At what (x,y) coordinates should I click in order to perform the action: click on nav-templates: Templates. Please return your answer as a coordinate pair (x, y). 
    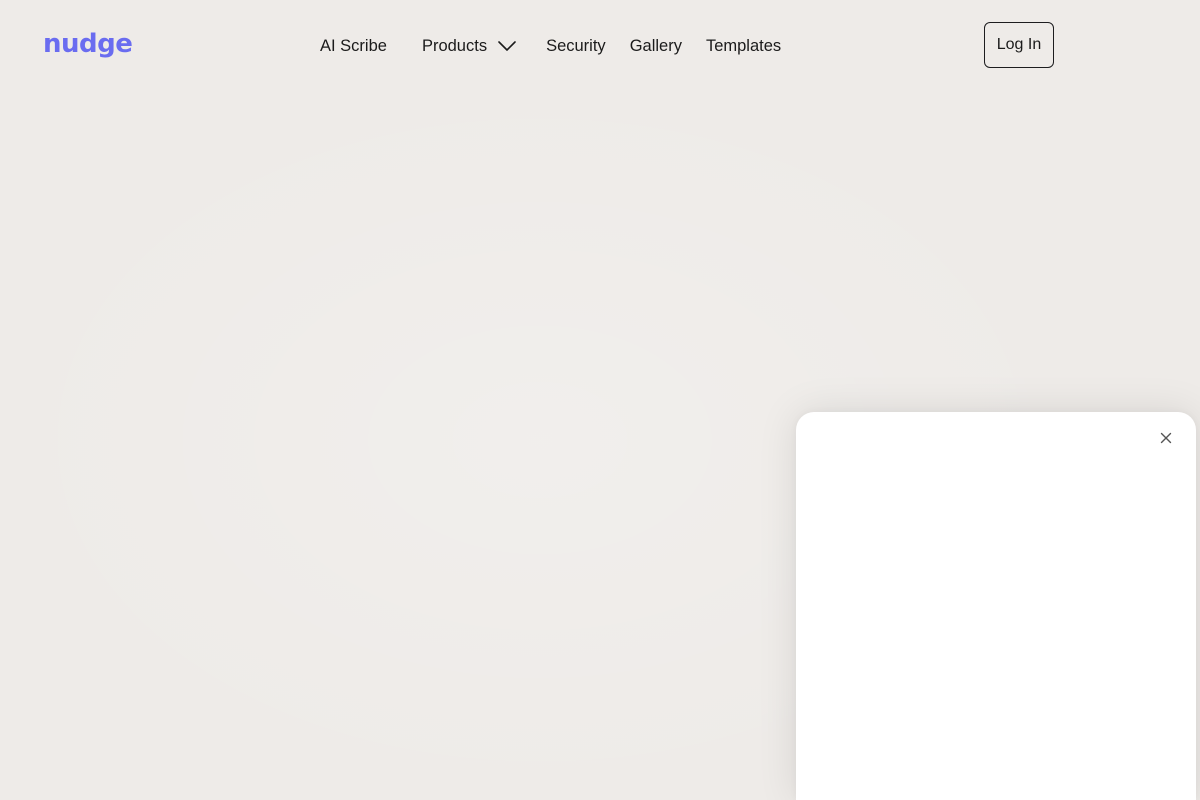
    Looking at the image, I should click on (743, 46).